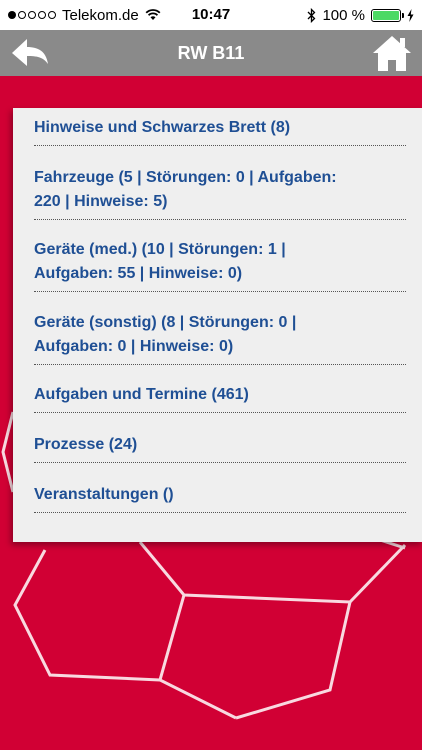 The image size is (422, 750). I want to click on menu-item-label-line1: Geräte (sonstig) (8 | Störungen: 0 |, so click(165, 322).